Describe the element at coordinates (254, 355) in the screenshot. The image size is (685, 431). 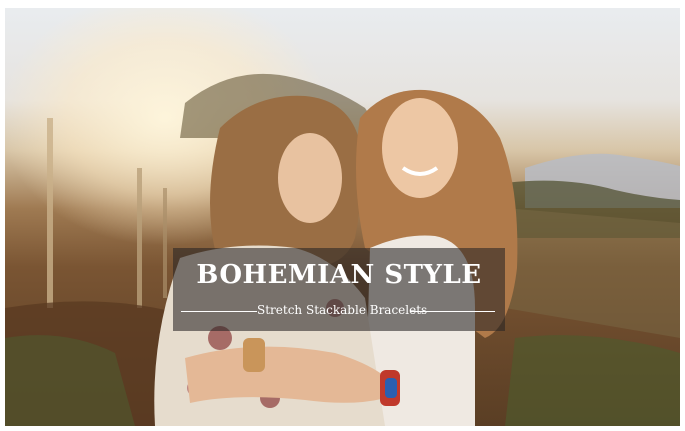
I see `bracelet-stack` at that location.